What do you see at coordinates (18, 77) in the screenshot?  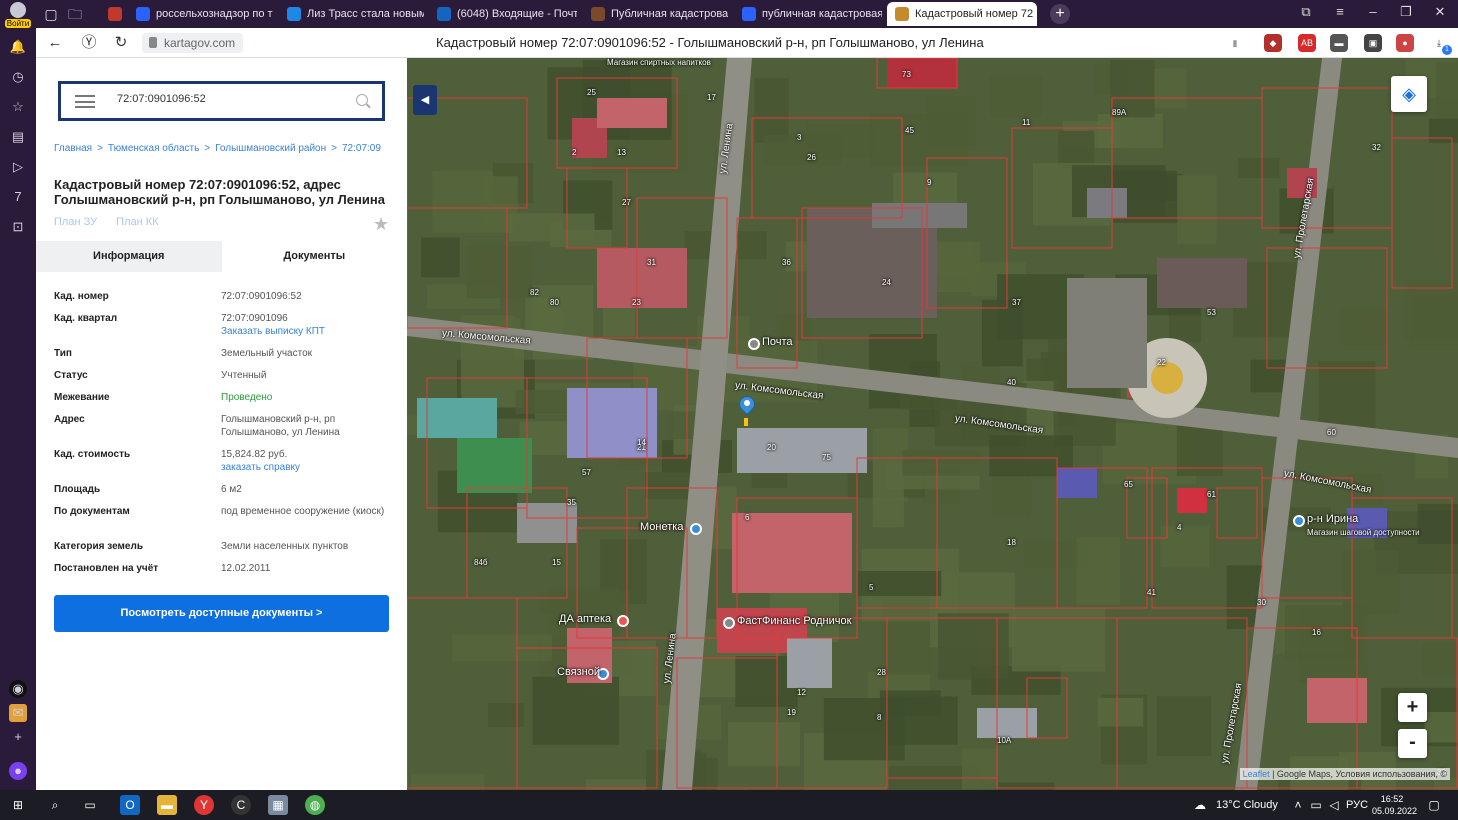 I see `history-icon: ◷` at bounding box center [18, 77].